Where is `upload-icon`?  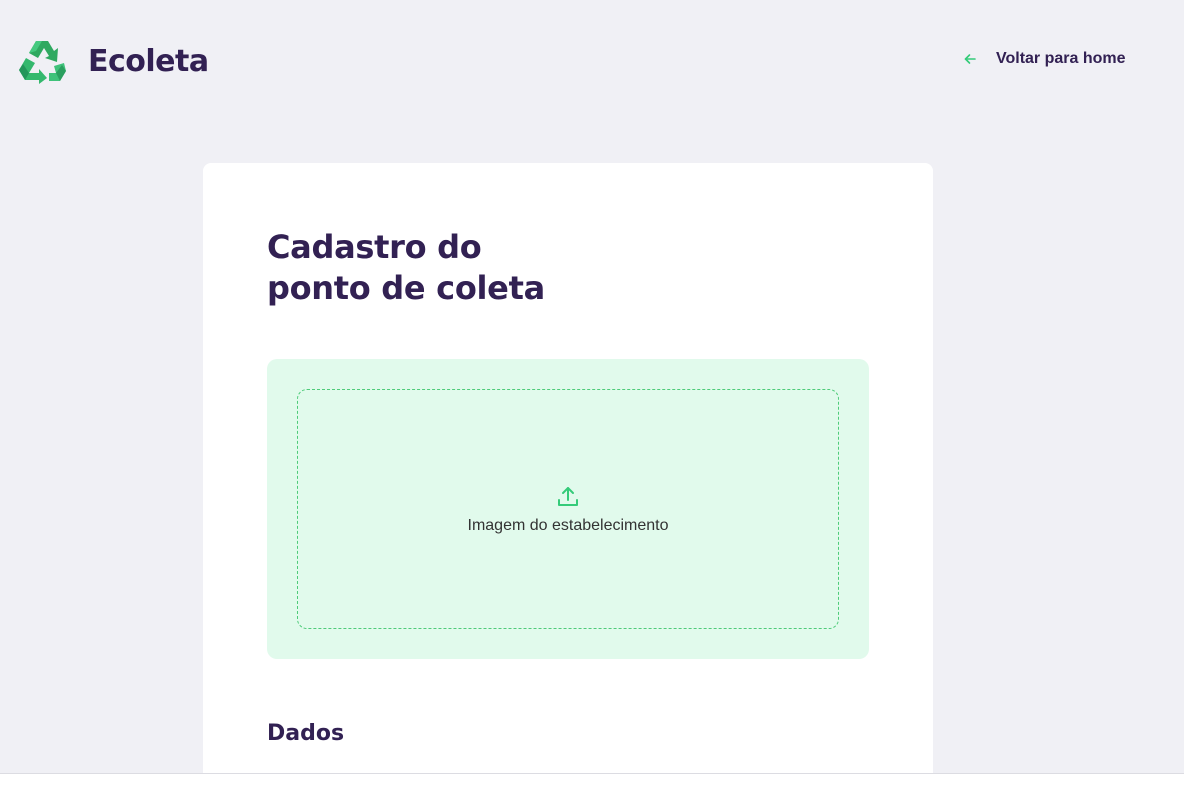
upload-icon is located at coordinates (568, 496).